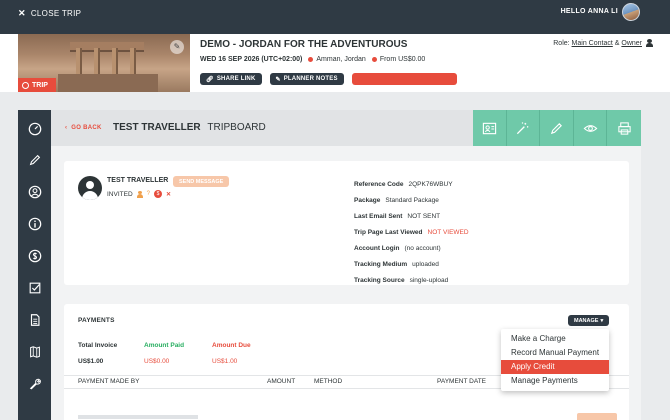 Image resolution: width=670 pixels, height=420 pixels. Describe the element at coordinates (231, 353) in the screenshot. I see `amount-due: Amount Due US$1.00` at that location.